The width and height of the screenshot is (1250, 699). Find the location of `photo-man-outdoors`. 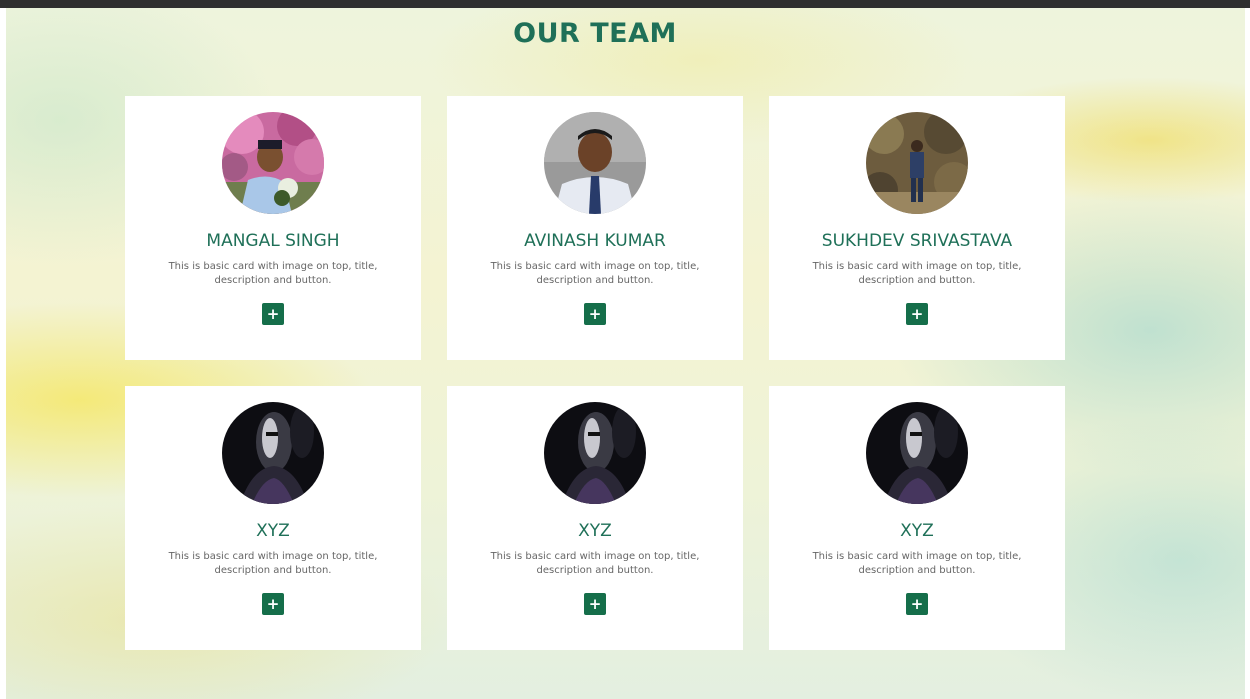

photo-man-outdoors is located at coordinates (917, 163).